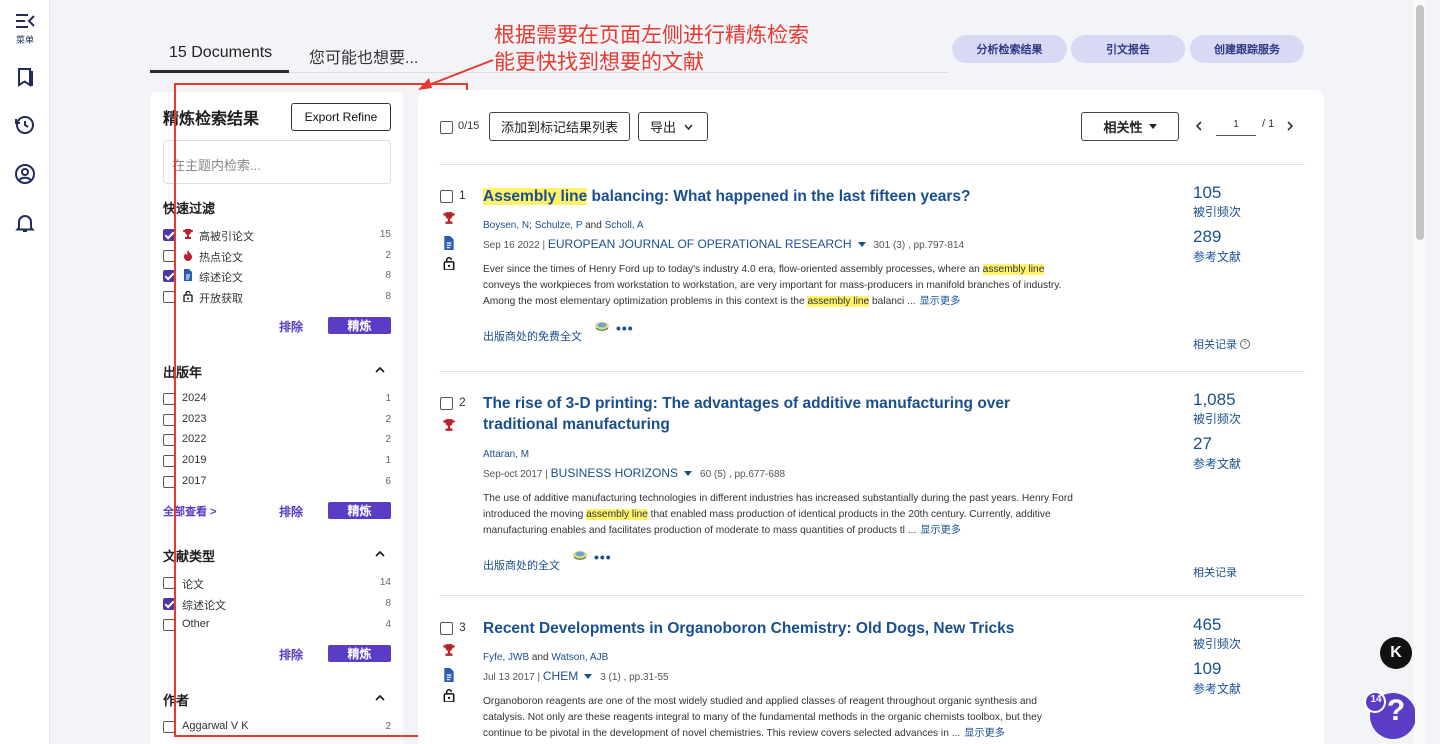 The width and height of the screenshot is (1440, 744). What do you see at coordinates (1247, 49) in the screenshot?
I see `create-alert-button: 创建跟踪服务` at bounding box center [1247, 49].